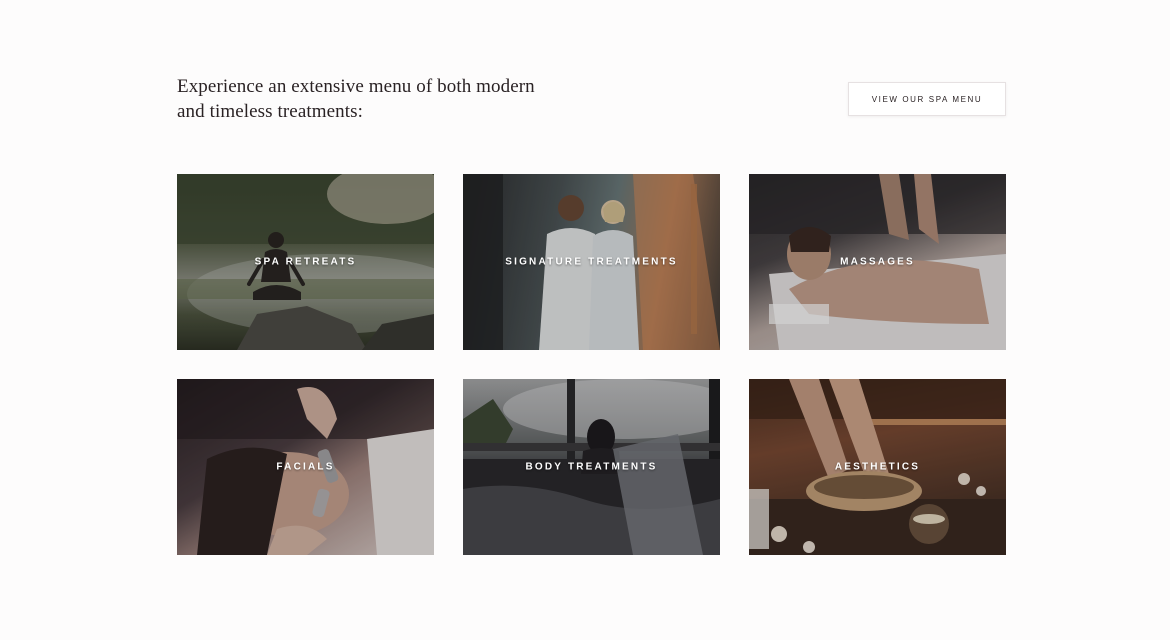  I want to click on tile-label: MASSAGES, so click(877, 262).